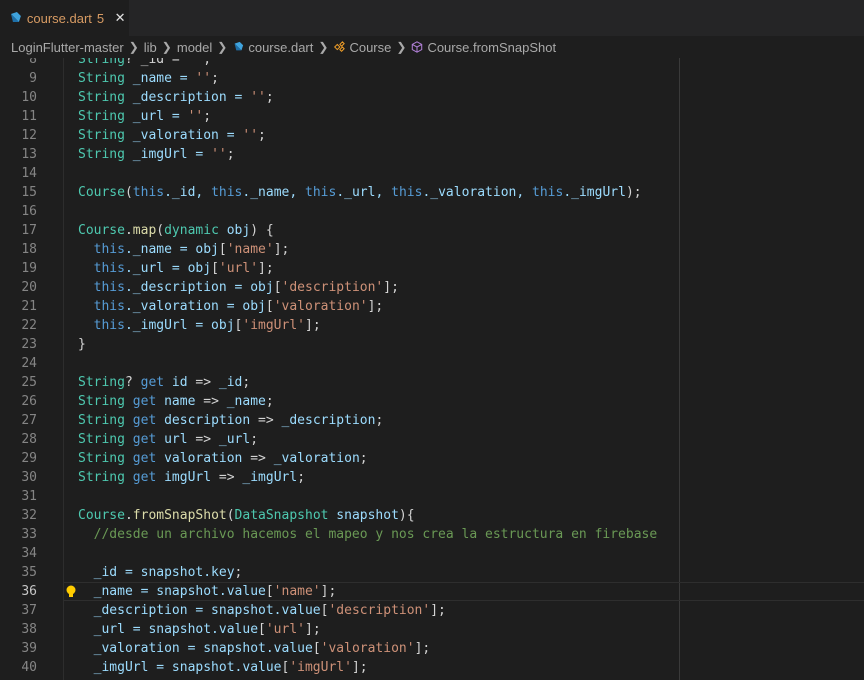 Image resolution: width=864 pixels, height=680 pixels. What do you see at coordinates (180, 401) in the screenshot?
I see `code-token: name` at bounding box center [180, 401].